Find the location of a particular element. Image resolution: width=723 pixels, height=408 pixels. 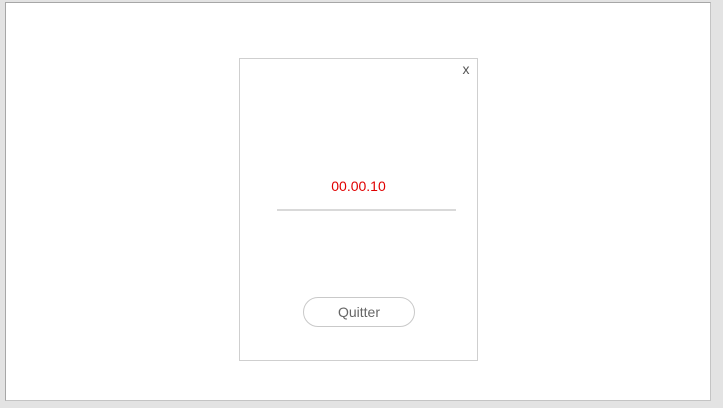

quit-button: Quitter is located at coordinates (359, 312).